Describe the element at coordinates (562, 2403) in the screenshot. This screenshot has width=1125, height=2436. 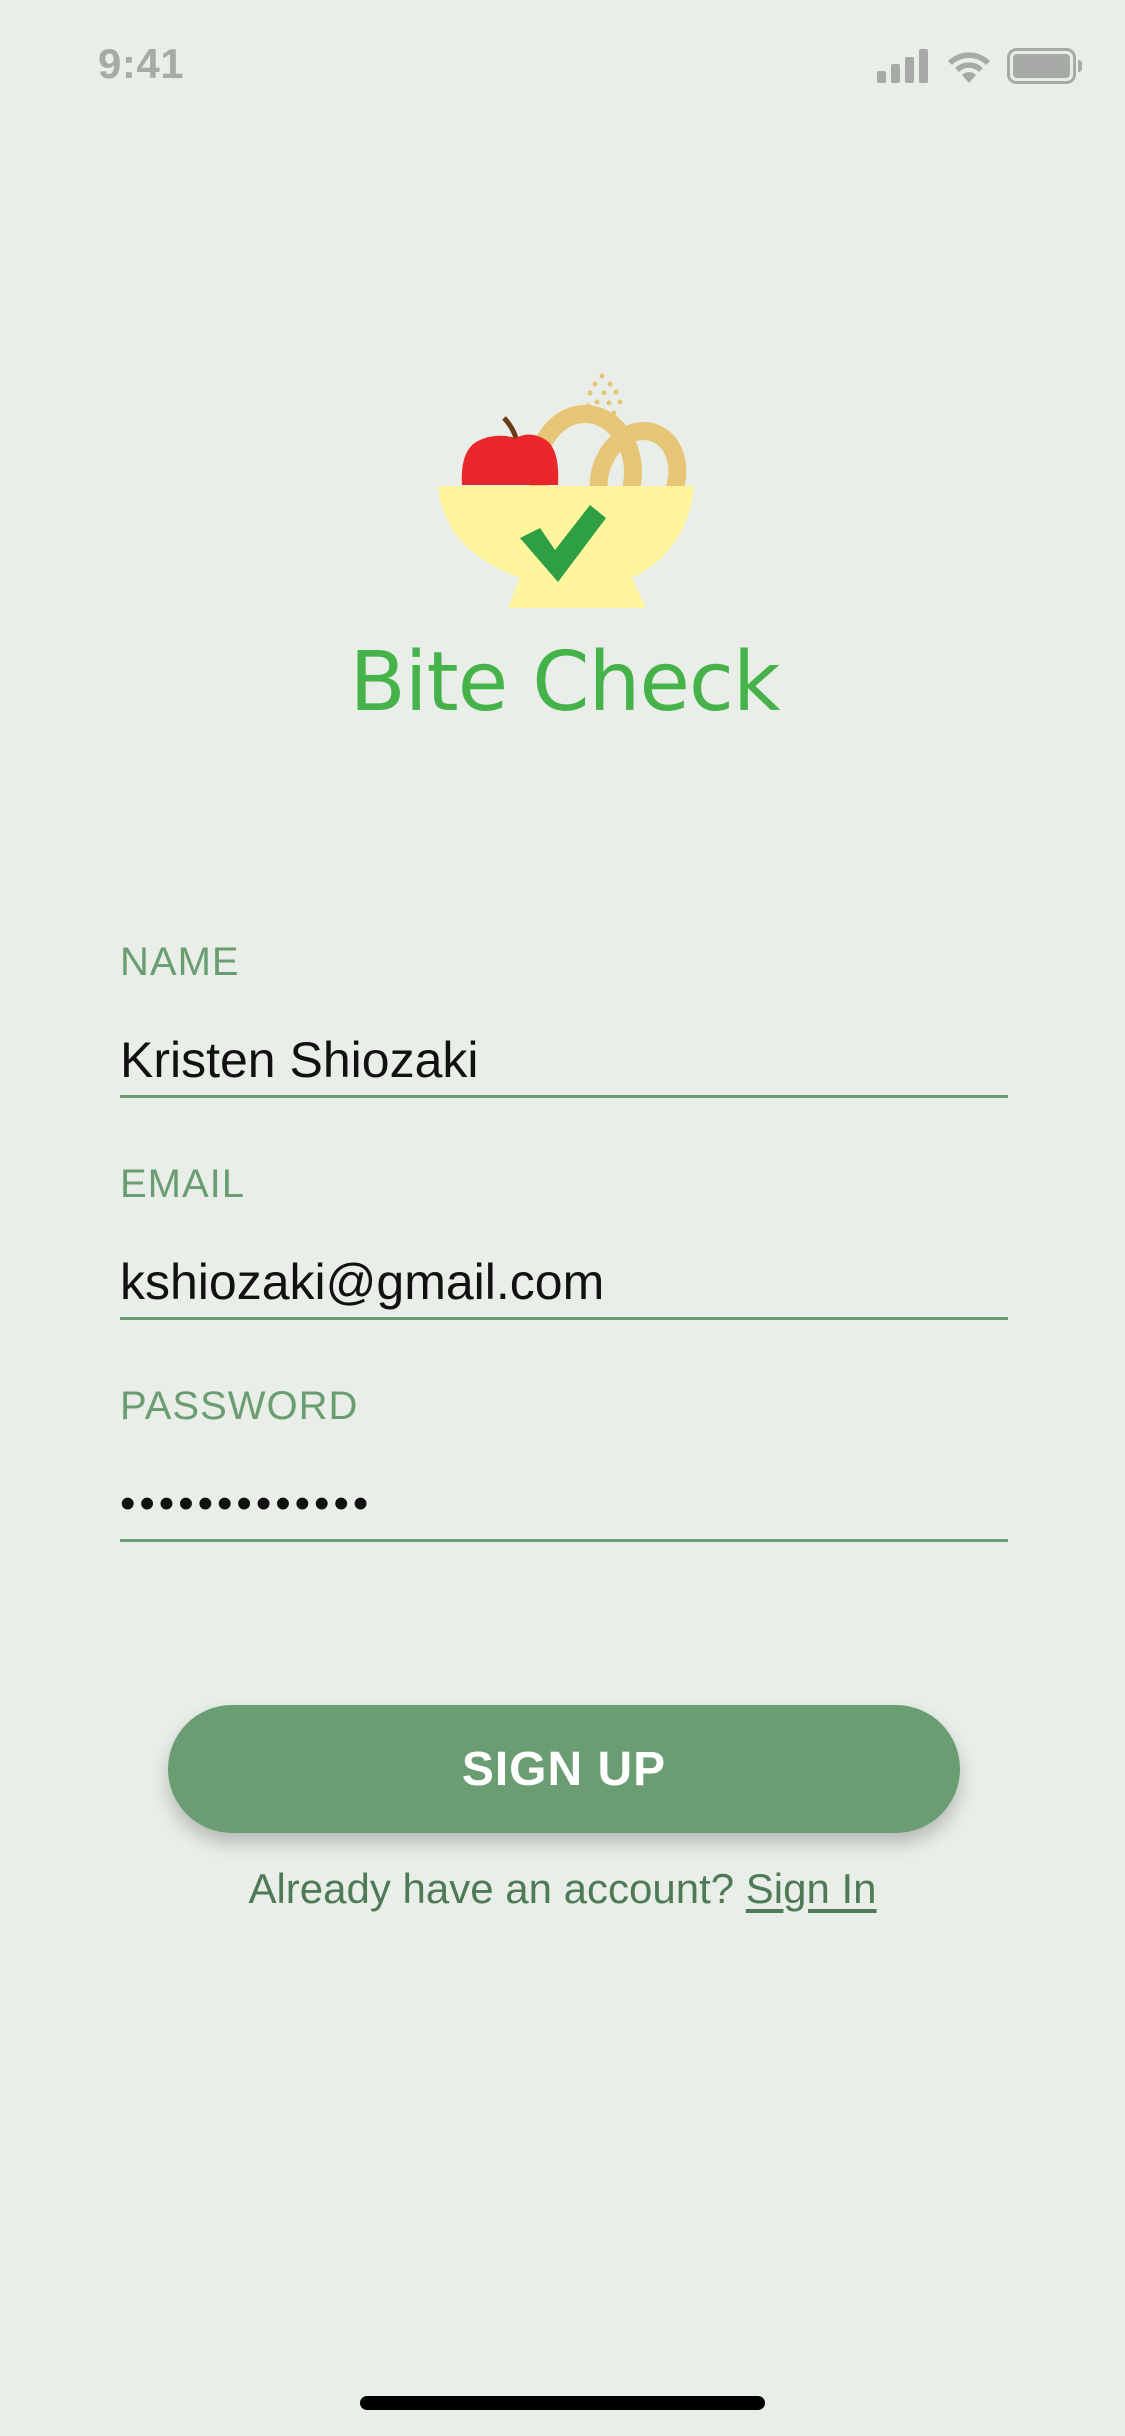
I see `home-indicator` at that location.